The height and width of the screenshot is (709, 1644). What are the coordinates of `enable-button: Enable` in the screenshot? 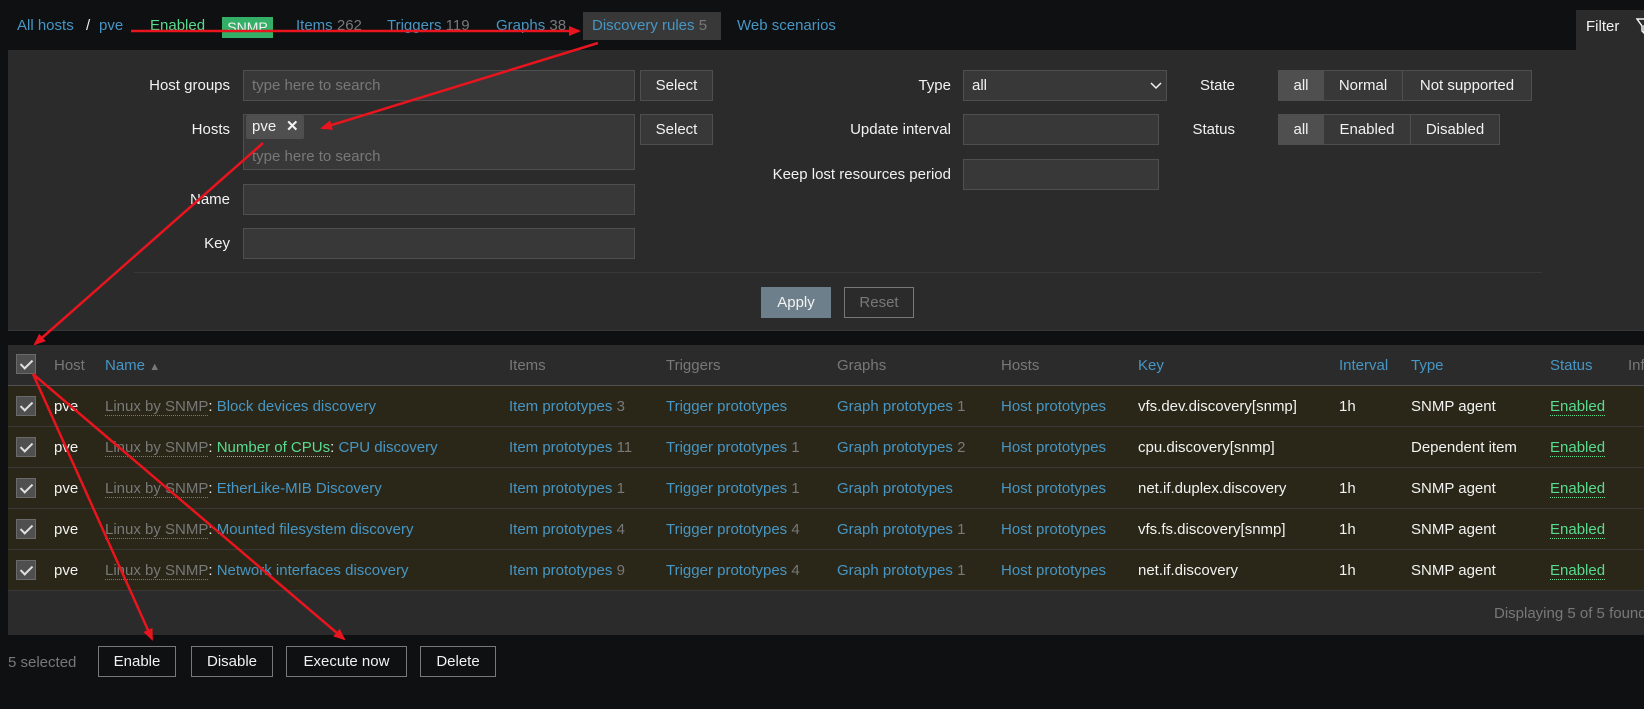 It's located at (137, 661).